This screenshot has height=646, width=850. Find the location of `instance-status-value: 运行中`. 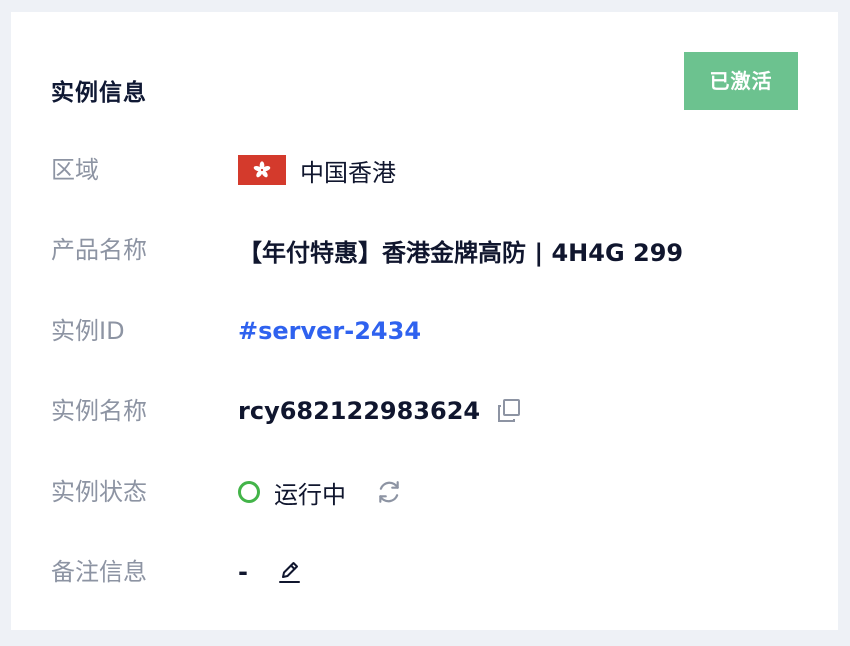

instance-status-value: 运行中 is located at coordinates (320, 492).